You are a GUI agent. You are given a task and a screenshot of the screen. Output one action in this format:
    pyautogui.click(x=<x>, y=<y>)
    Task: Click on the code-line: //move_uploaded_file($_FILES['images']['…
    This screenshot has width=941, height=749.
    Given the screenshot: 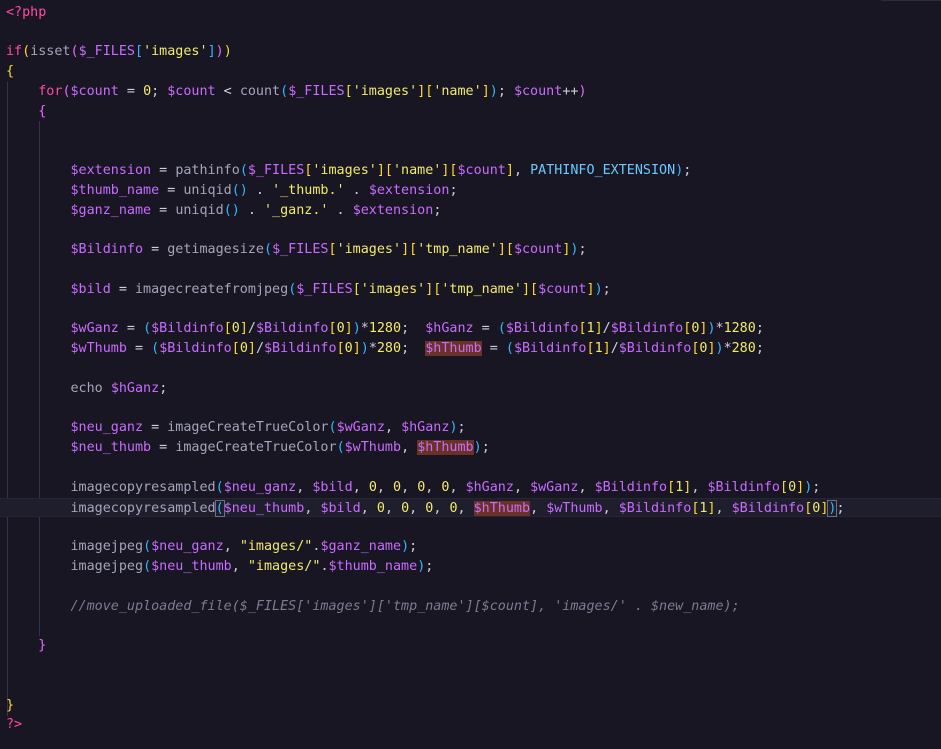 What is the action you would take?
    pyautogui.click(x=470, y=607)
    